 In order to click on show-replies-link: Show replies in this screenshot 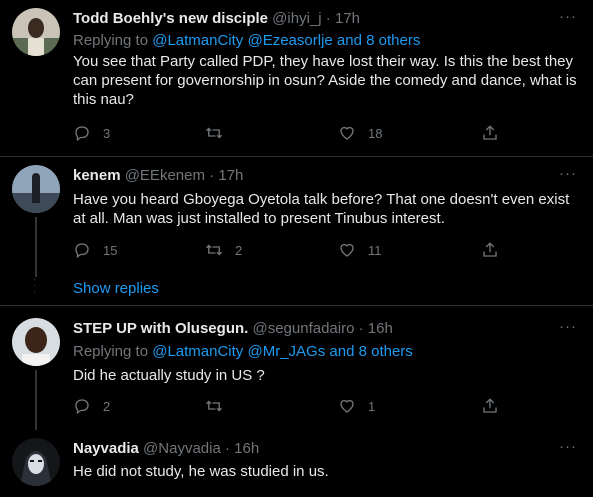, I will do `click(116, 288)`.